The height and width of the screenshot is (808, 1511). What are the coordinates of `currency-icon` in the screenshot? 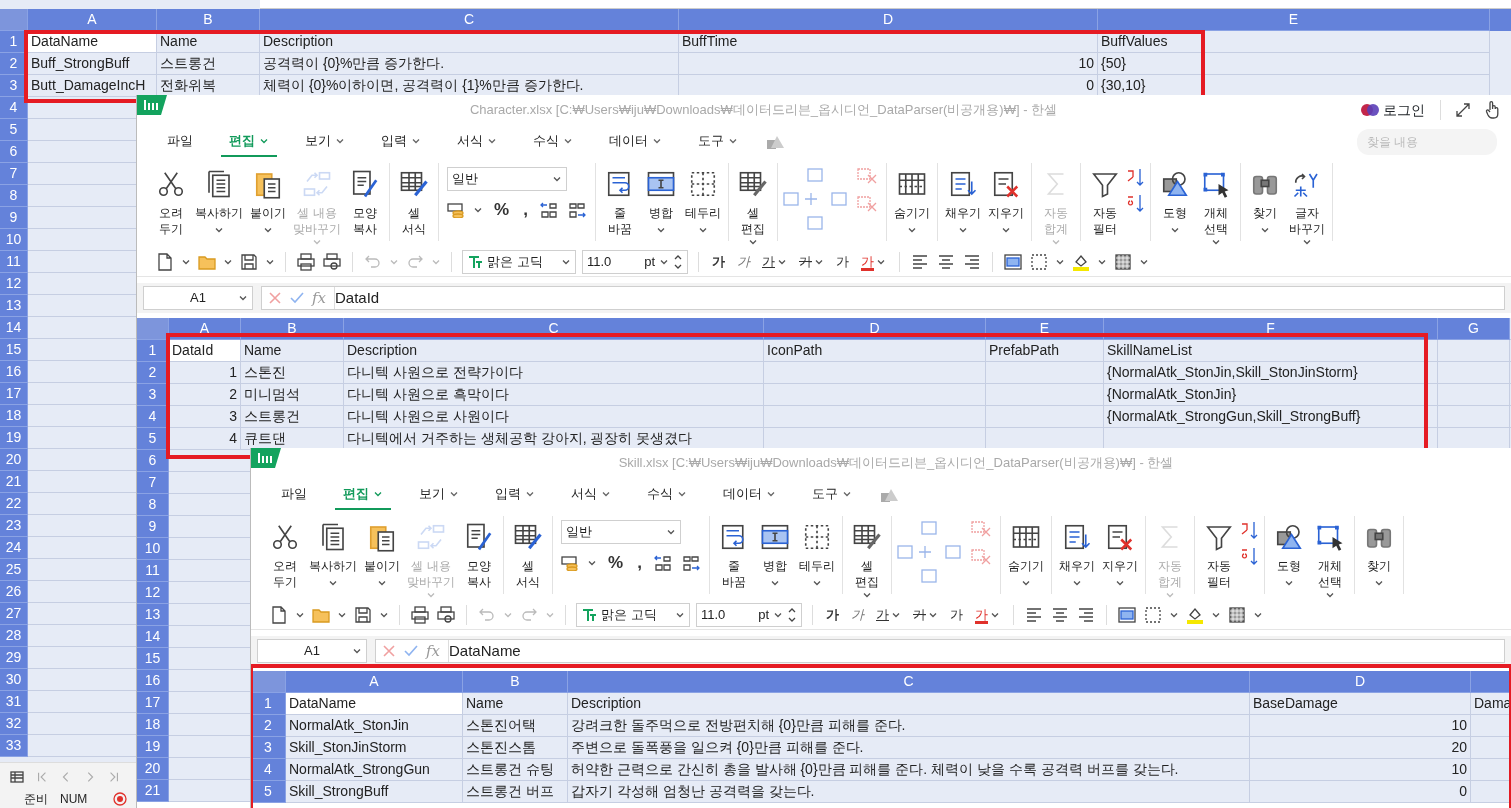 It's located at (456, 209).